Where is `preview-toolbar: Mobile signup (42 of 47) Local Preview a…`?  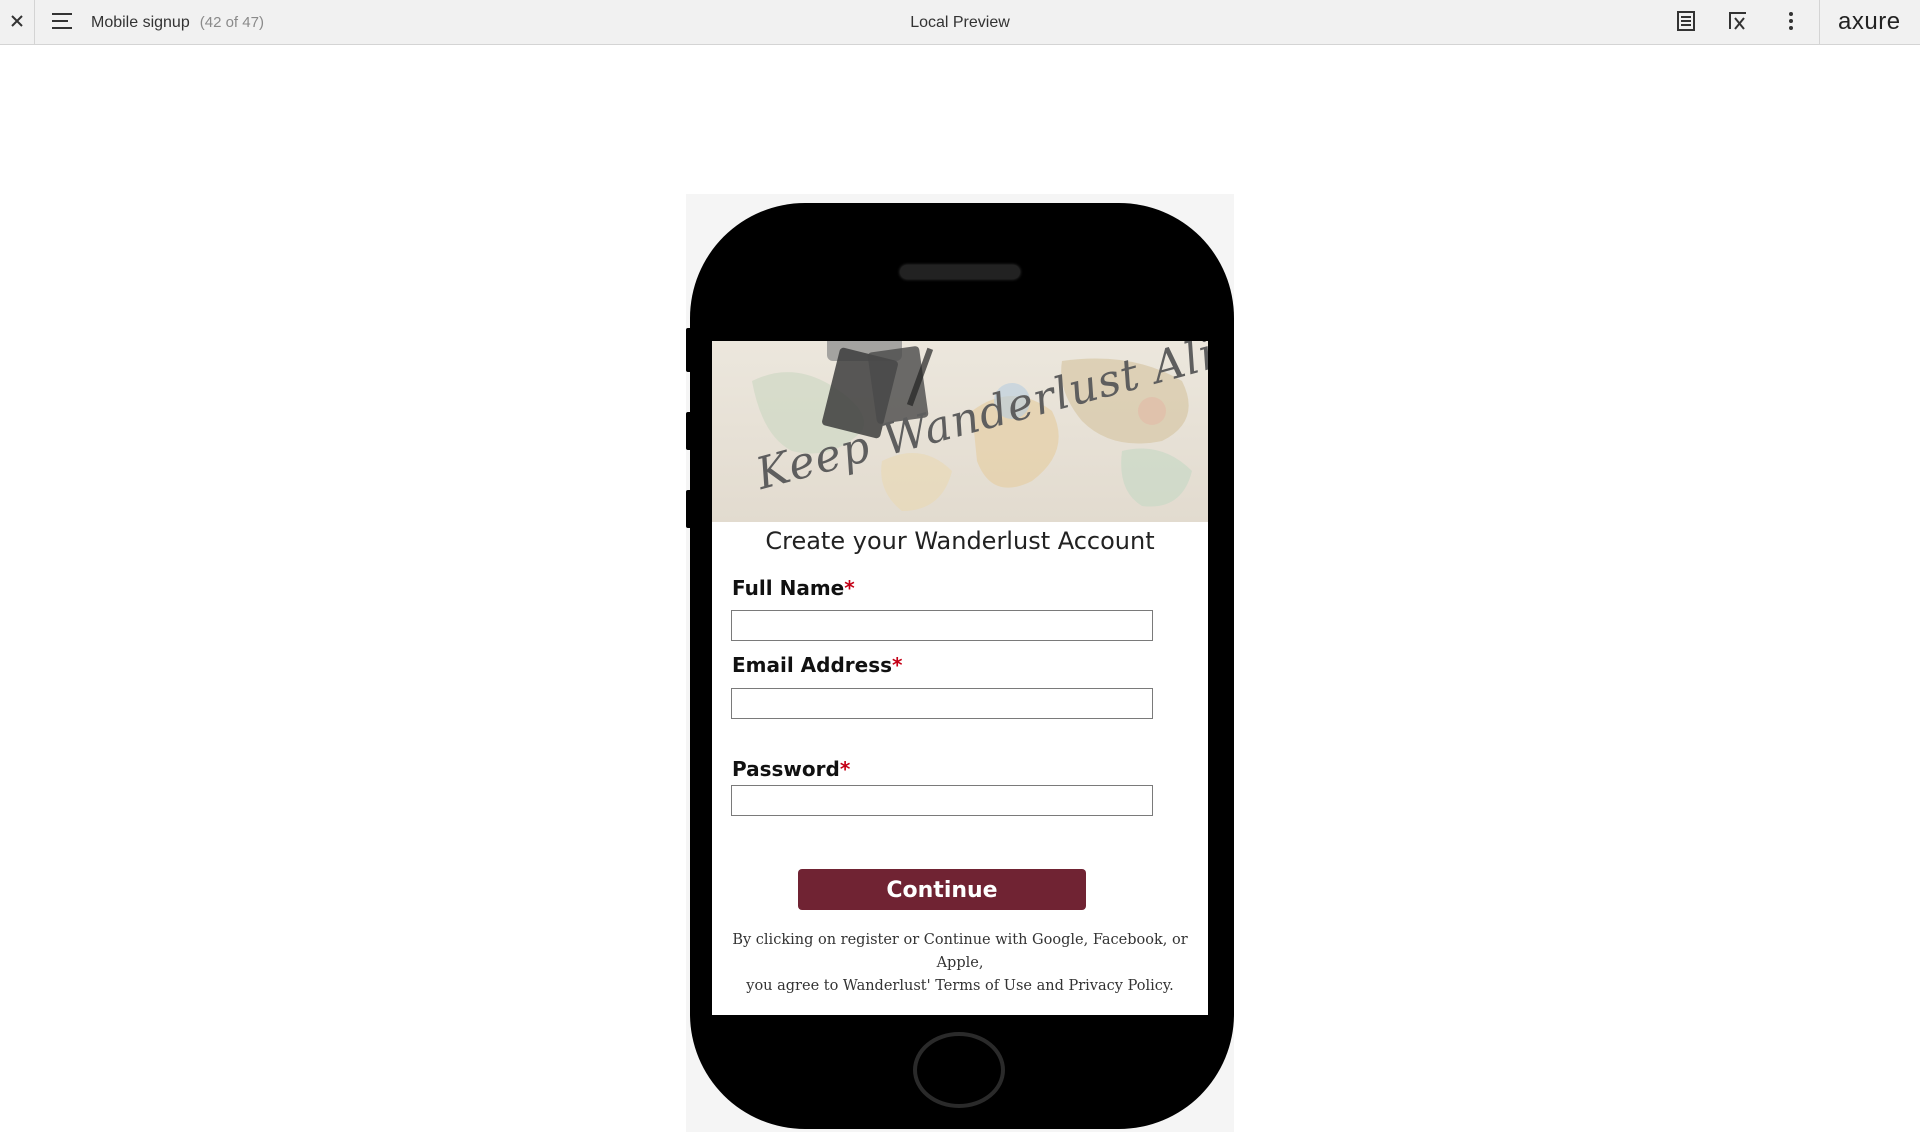
preview-toolbar: Mobile signup (42 of 47) Local Preview a… is located at coordinates (960, 22).